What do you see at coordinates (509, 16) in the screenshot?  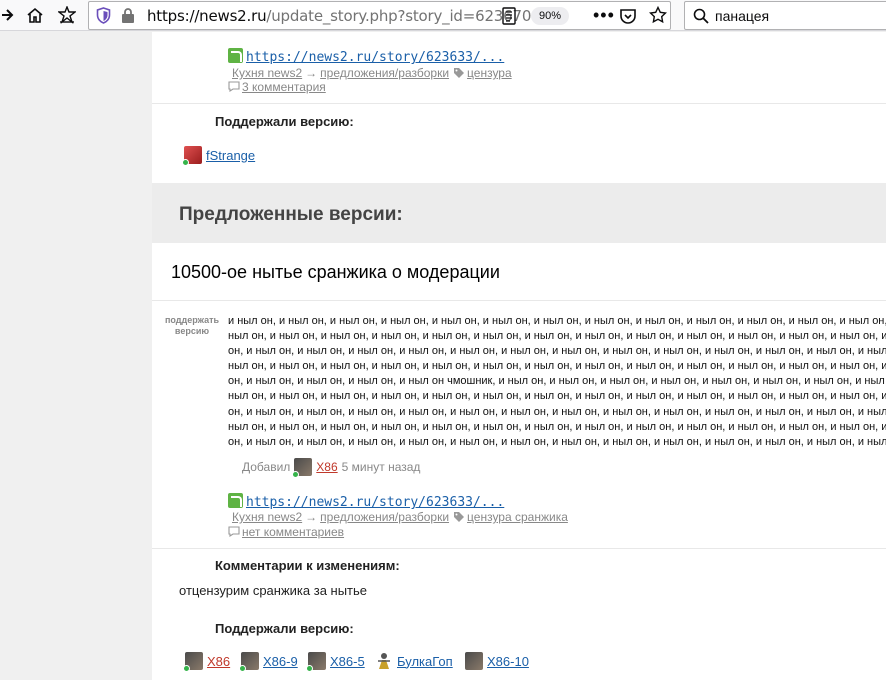 I see `reader-view-icon` at bounding box center [509, 16].